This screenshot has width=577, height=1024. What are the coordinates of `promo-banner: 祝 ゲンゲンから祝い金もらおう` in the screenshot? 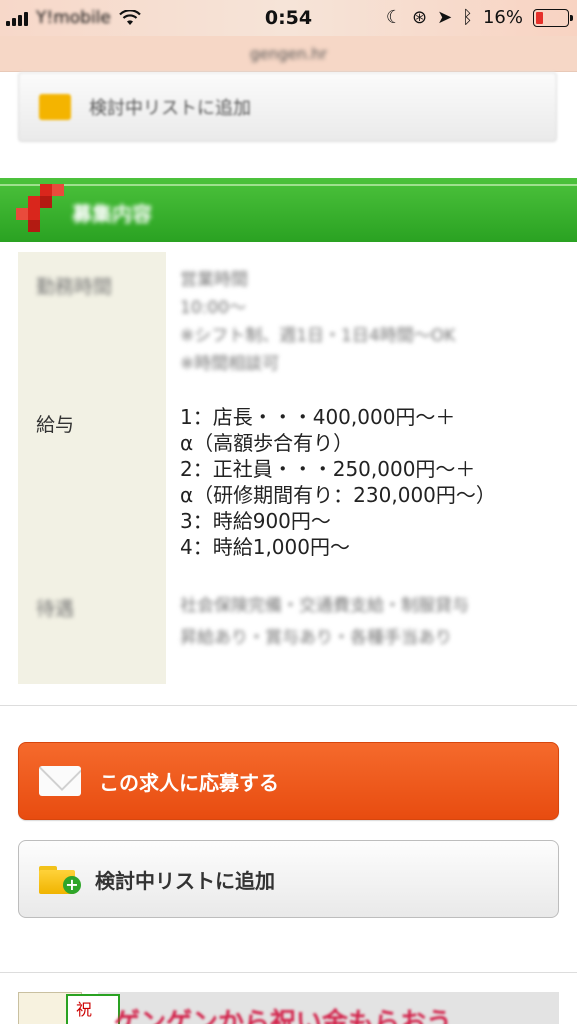 It's located at (288, 1008).